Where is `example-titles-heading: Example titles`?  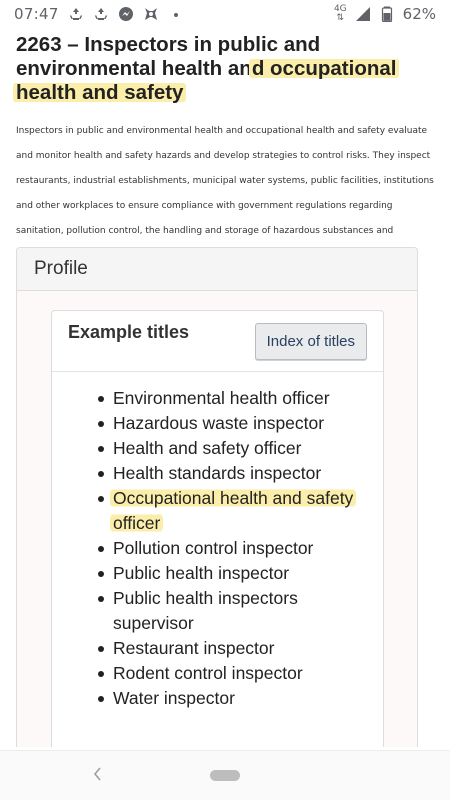
example-titles-heading: Example titles is located at coordinates (129, 331).